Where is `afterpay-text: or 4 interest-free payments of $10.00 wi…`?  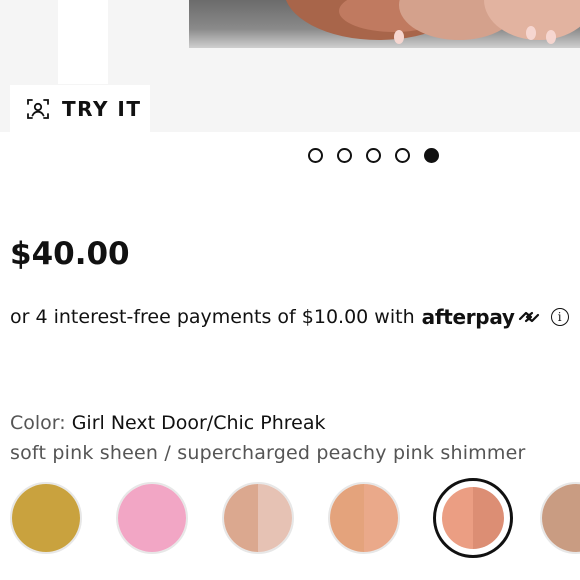
afterpay-text: or 4 interest-free payments of $10.00 wi… is located at coordinates (212, 317).